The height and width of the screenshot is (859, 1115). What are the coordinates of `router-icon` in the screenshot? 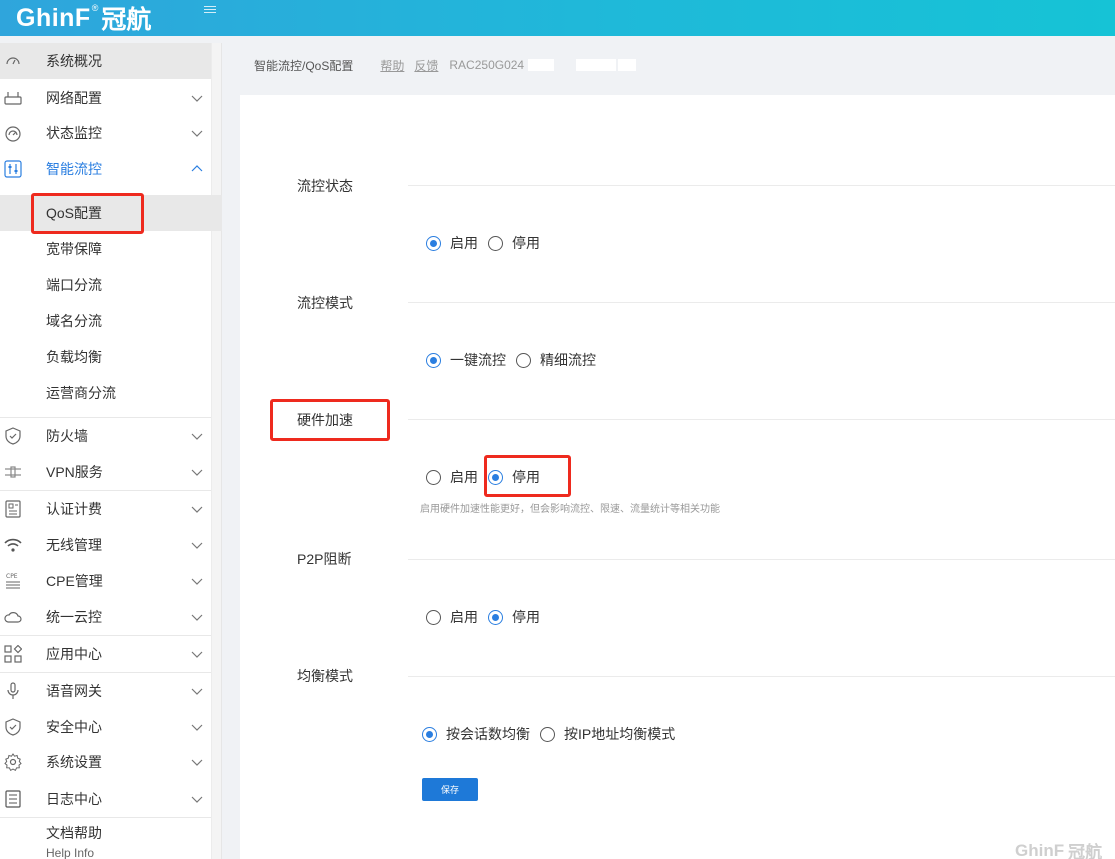 It's located at (13, 98).